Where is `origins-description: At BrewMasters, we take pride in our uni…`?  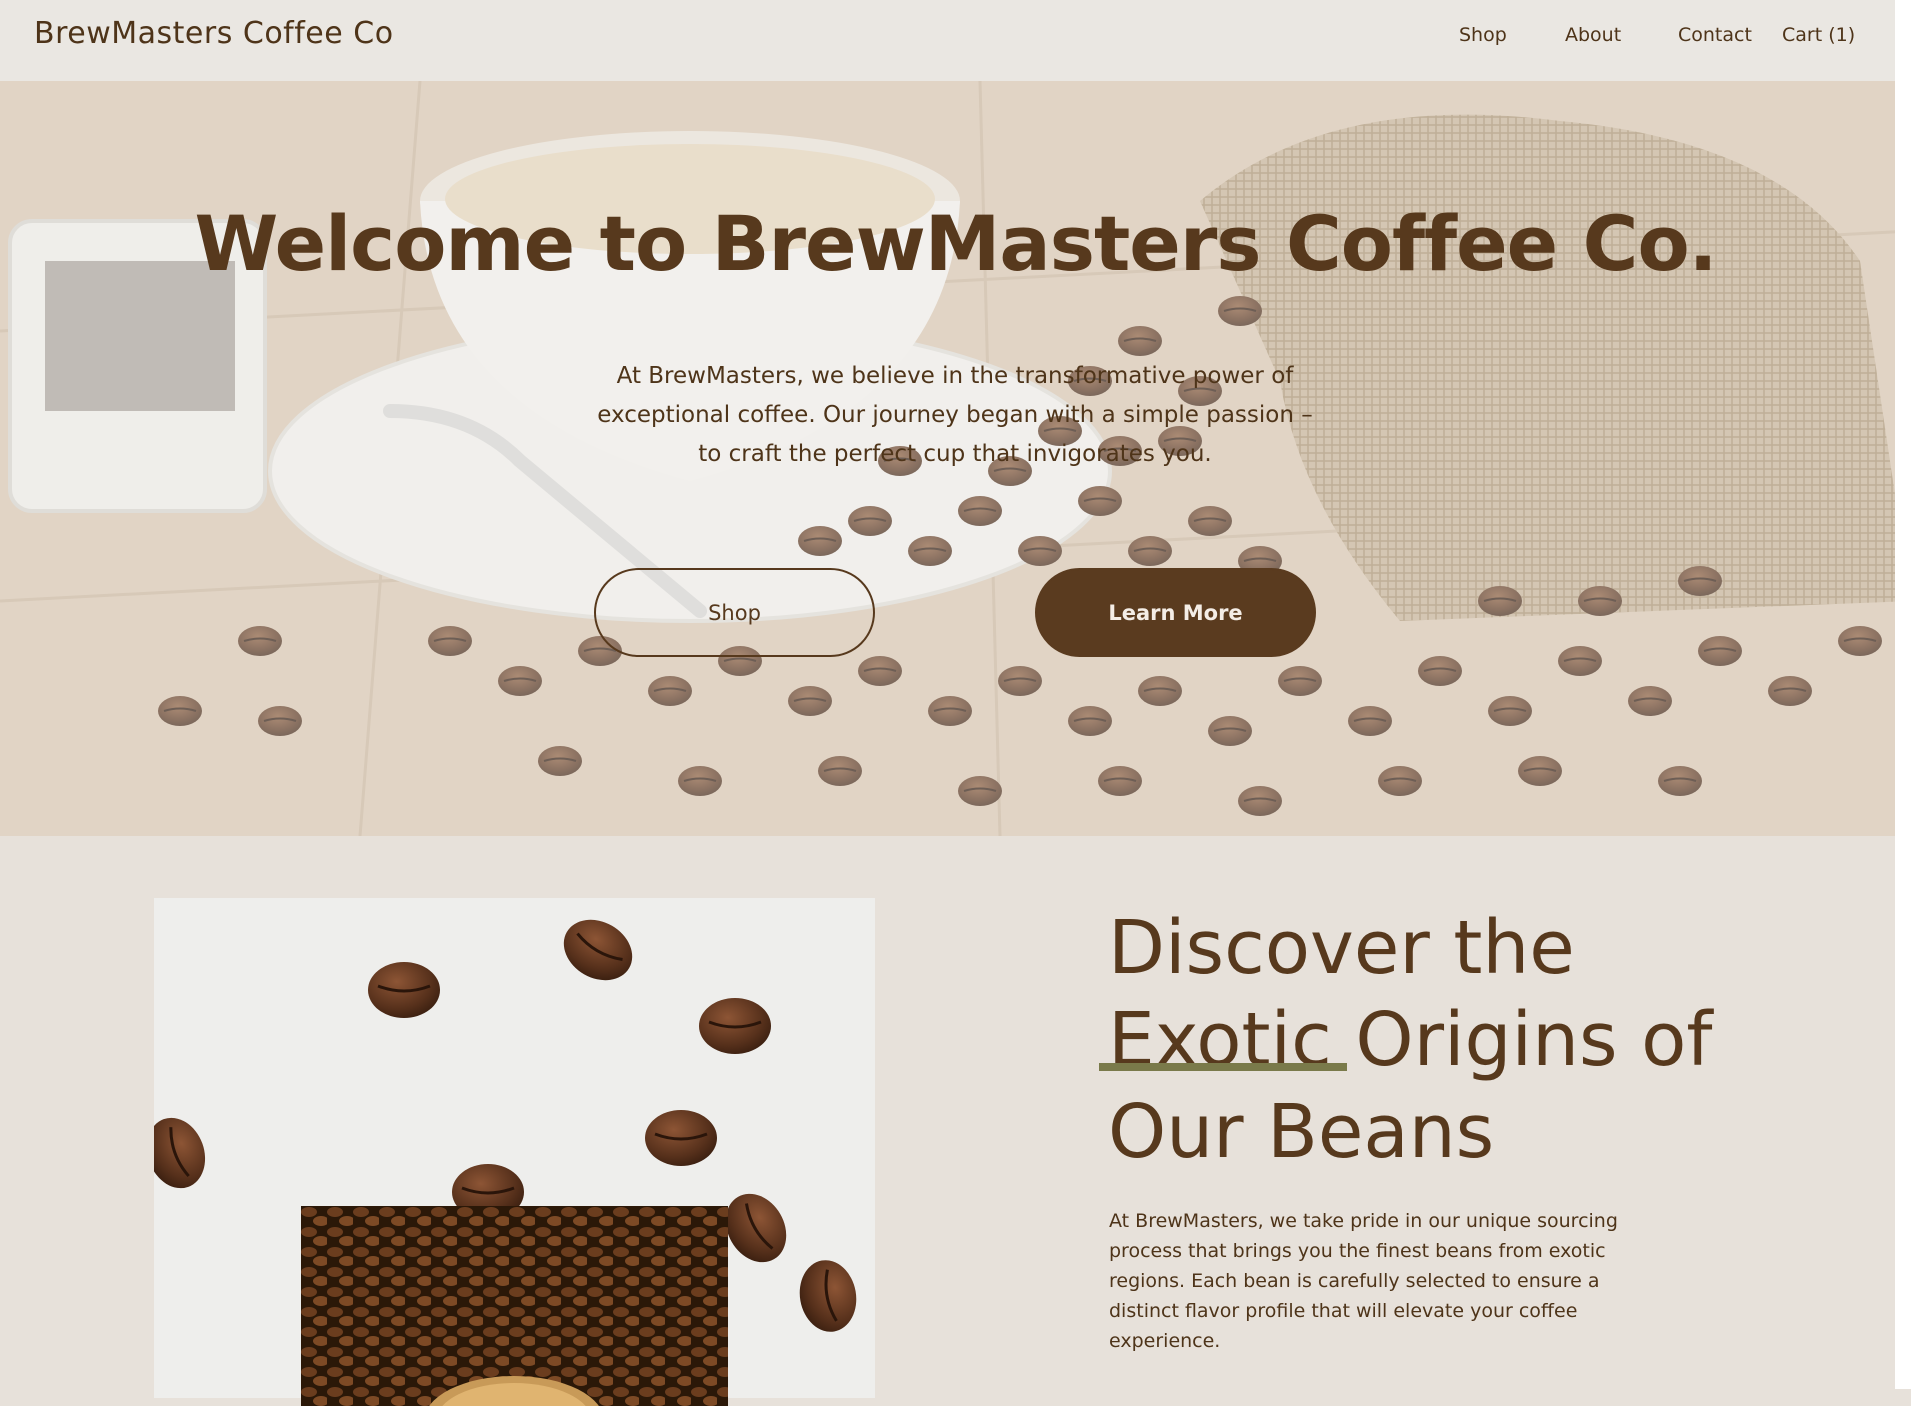 origins-description: At BrewMasters, we take pride in our uni… is located at coordinates (1363, 1281).